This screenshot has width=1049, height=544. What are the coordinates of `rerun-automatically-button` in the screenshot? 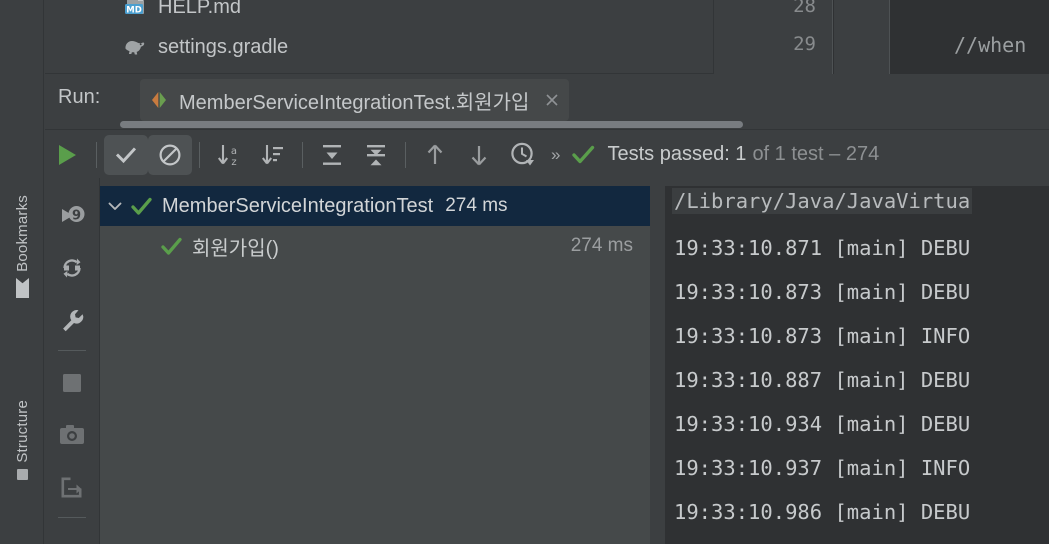 It's located at (72, 268).